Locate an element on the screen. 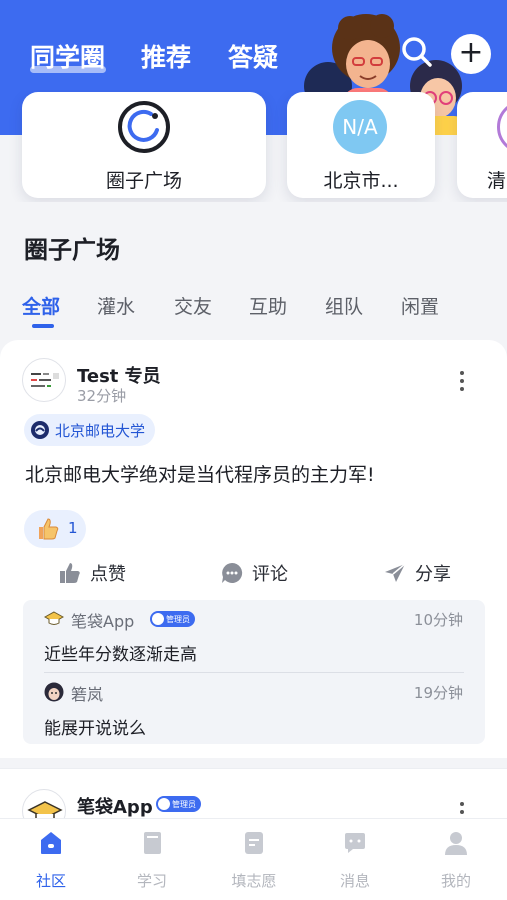  plus-icon: + is located at coordinates (471, 52).